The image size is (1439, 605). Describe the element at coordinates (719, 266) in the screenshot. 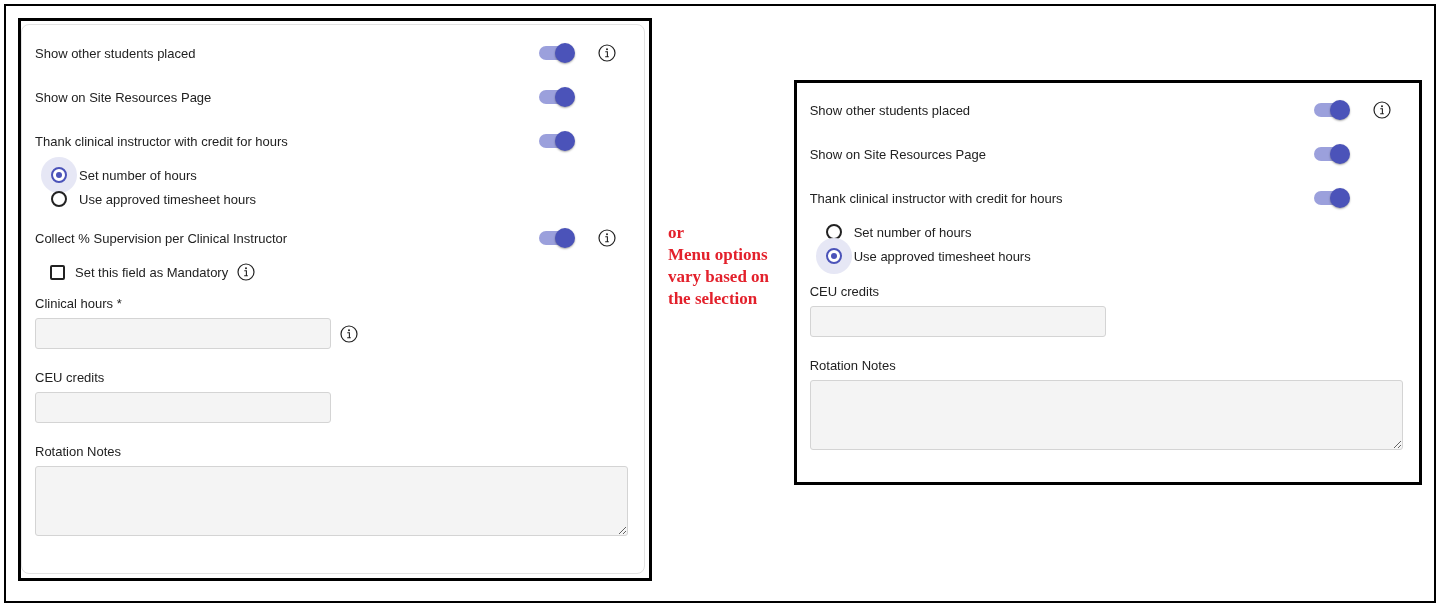

I see `annotation-text: or Menu options vary based on the selection` at that location.